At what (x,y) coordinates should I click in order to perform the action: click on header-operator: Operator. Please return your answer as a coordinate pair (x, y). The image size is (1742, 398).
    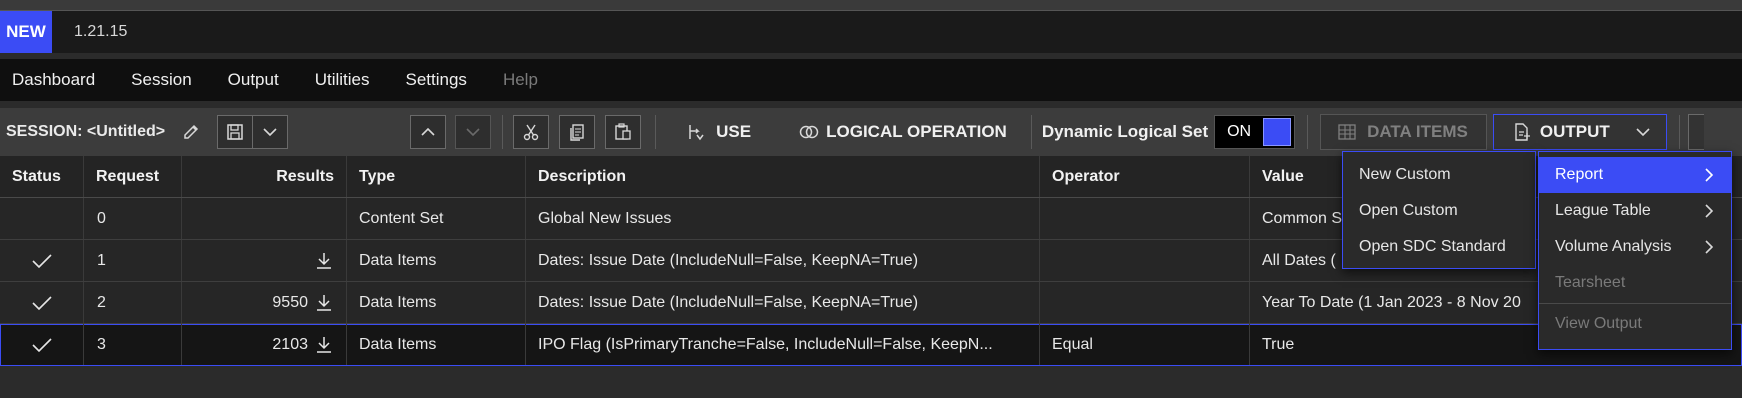
    Looking at the image, I should click on (1145, 176).